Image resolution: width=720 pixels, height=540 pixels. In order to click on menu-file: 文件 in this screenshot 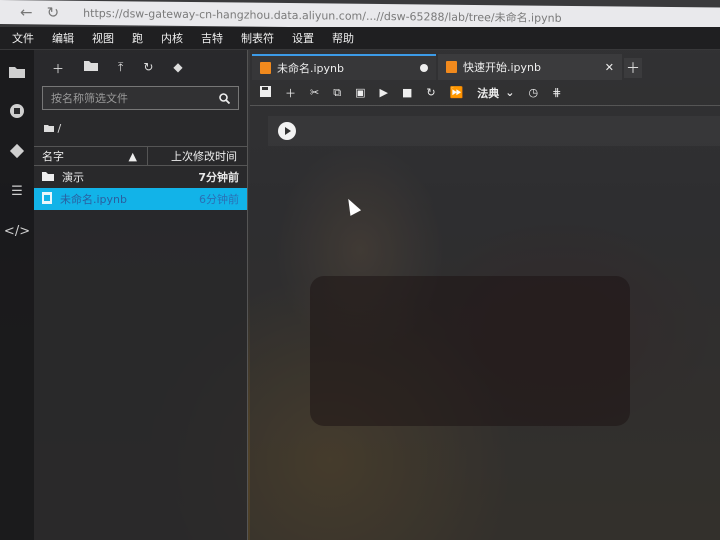, I will do `click(23, 38)`.